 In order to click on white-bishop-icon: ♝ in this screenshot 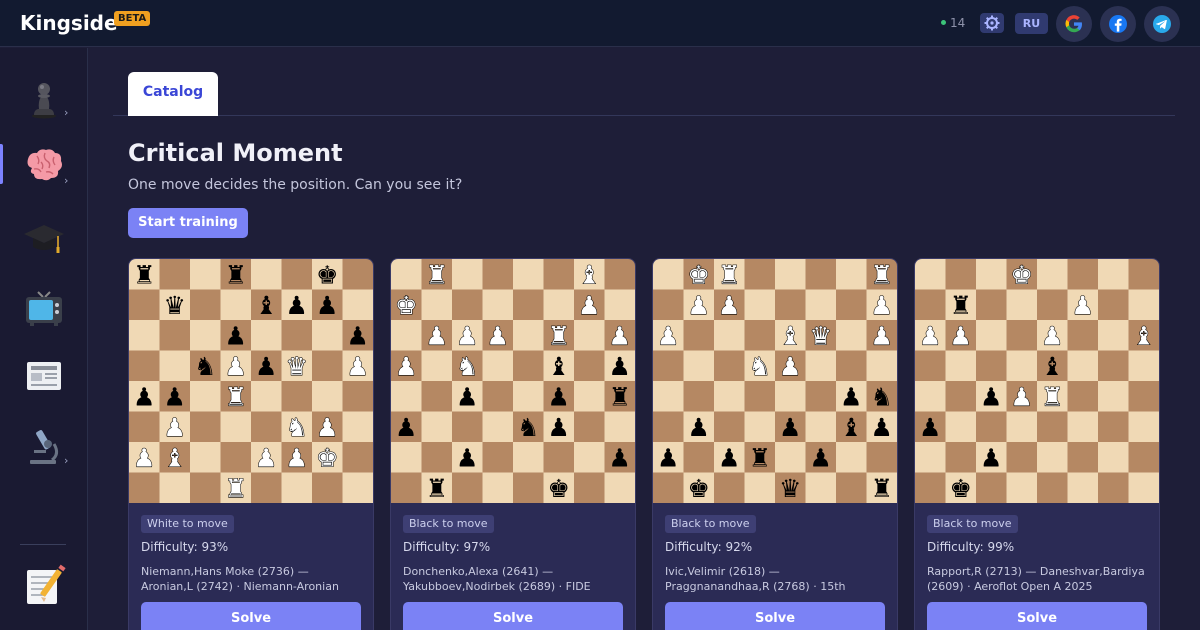, I will do `click(589, 275)`.